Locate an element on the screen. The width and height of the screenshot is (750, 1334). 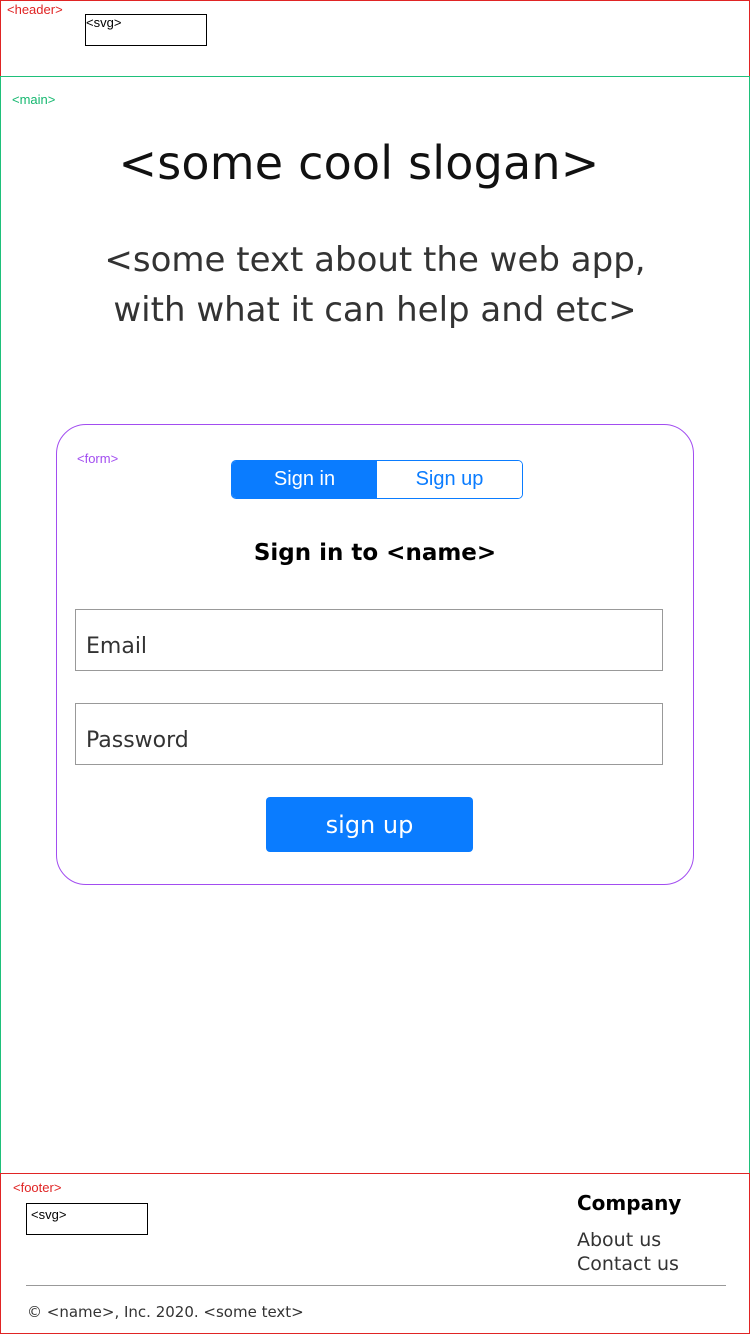
copyright: © <name>, Inc. 2020. <some text> is located at coordinates (165, 1312).